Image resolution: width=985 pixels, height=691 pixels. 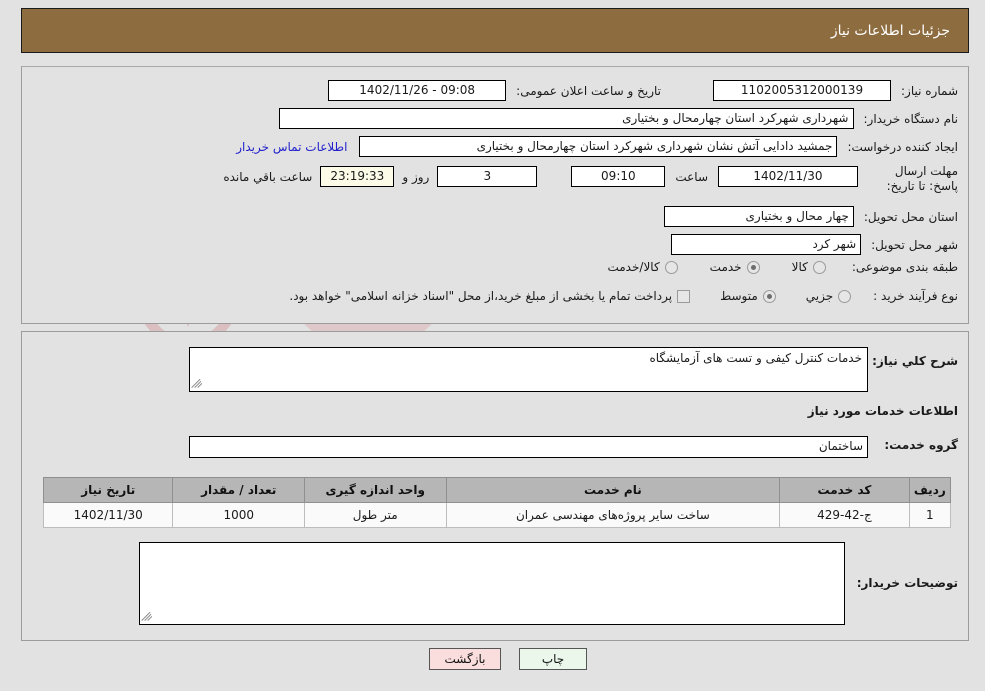 What do you see at coordinates (890, 30) in the screenshot?
I see `page-title: جزئیات اطلاعات نیاز` at bounding box center [890, 30].